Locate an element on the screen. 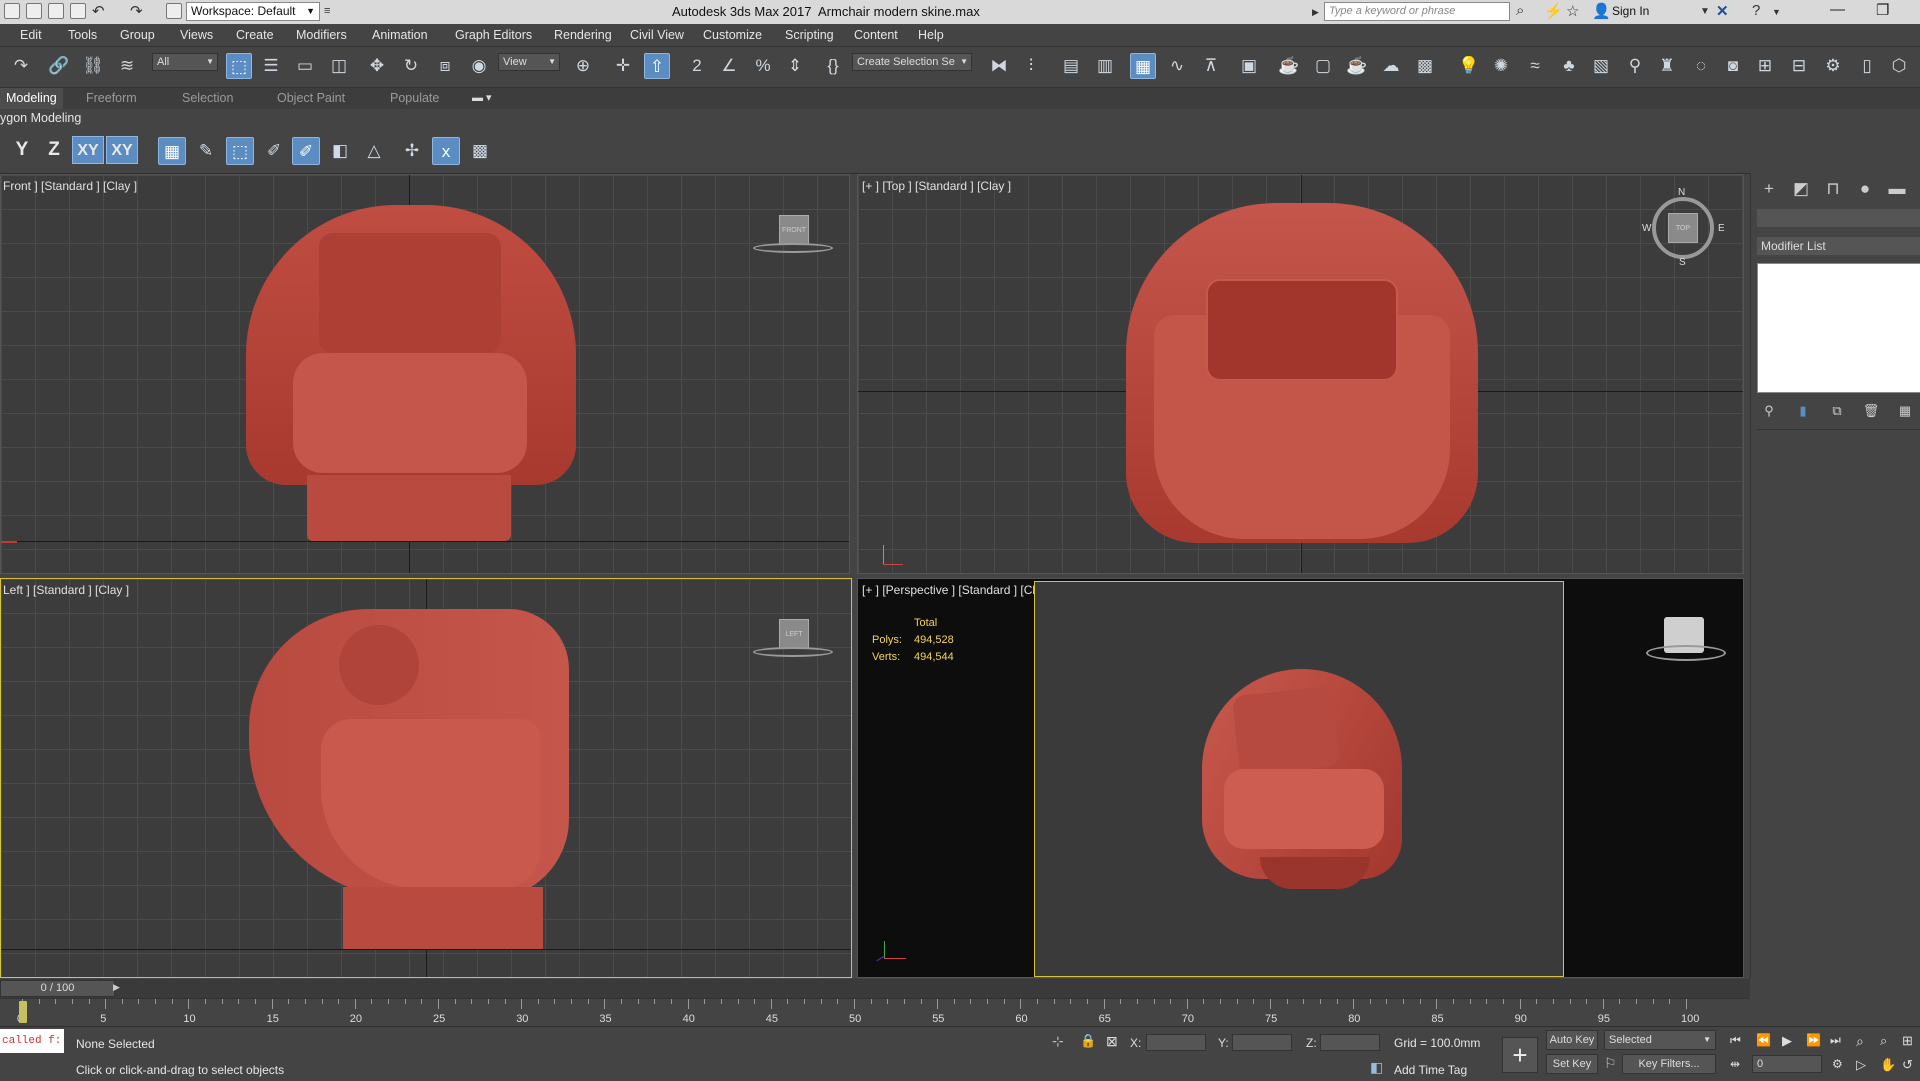 The height and width of the screenshot is (1081, 1920). plant-icon: ♣ is located at coordinates (1569, 66).